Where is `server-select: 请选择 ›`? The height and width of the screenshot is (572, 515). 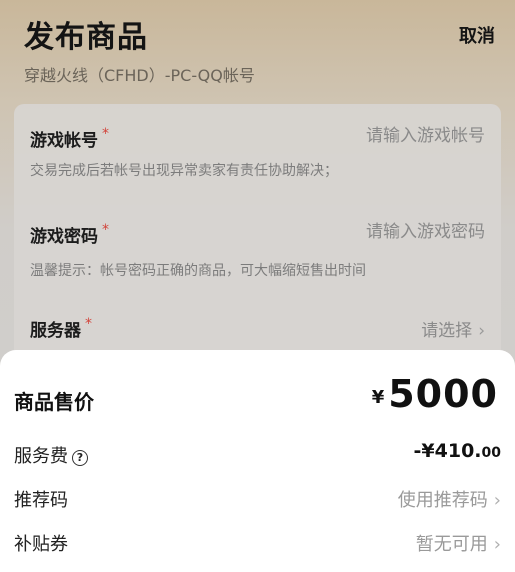
server-select: 请选择 › is located at coordinates (453, 328).